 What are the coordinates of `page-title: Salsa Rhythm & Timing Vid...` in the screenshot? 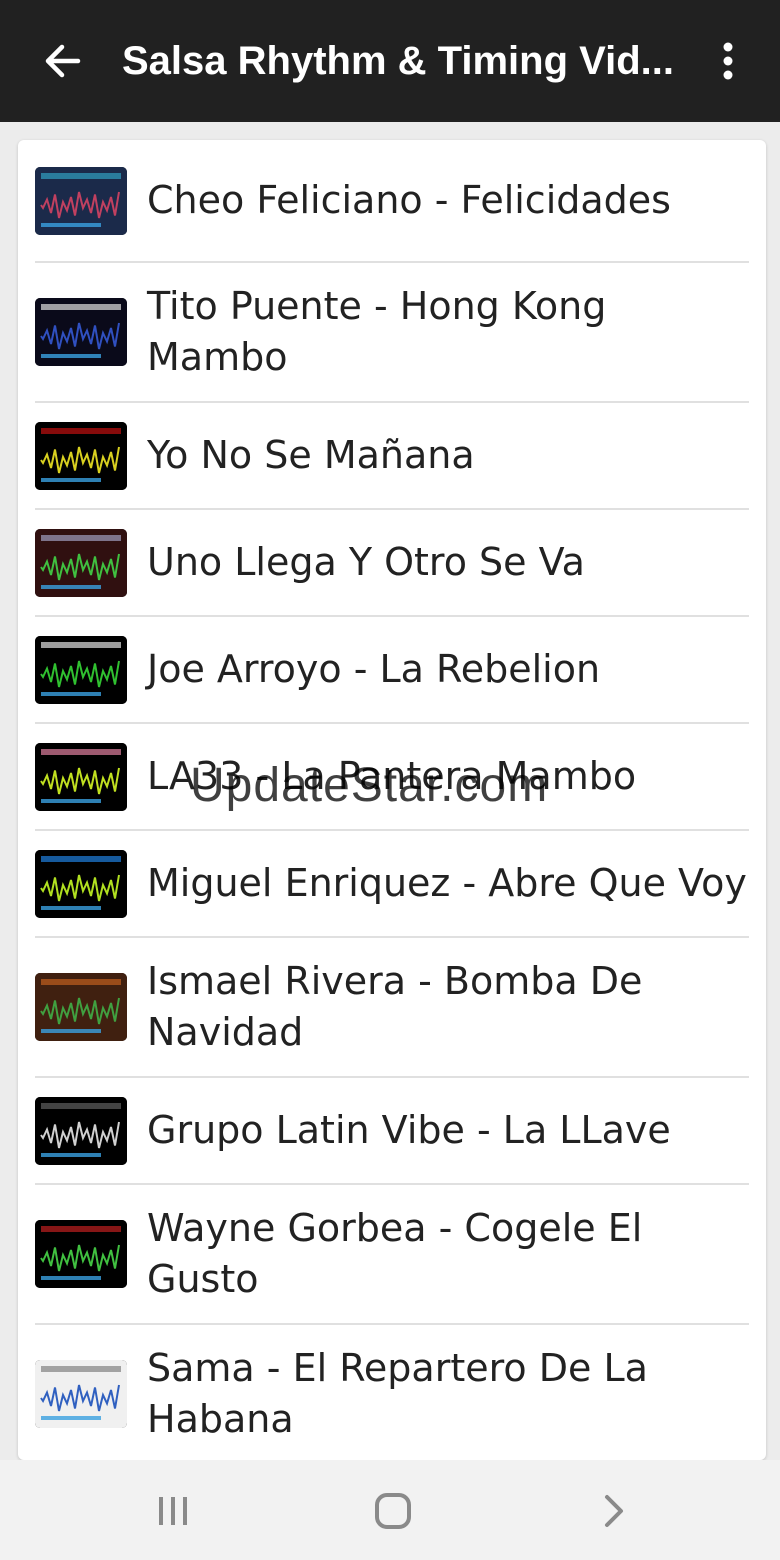 It's located at (398, 60).